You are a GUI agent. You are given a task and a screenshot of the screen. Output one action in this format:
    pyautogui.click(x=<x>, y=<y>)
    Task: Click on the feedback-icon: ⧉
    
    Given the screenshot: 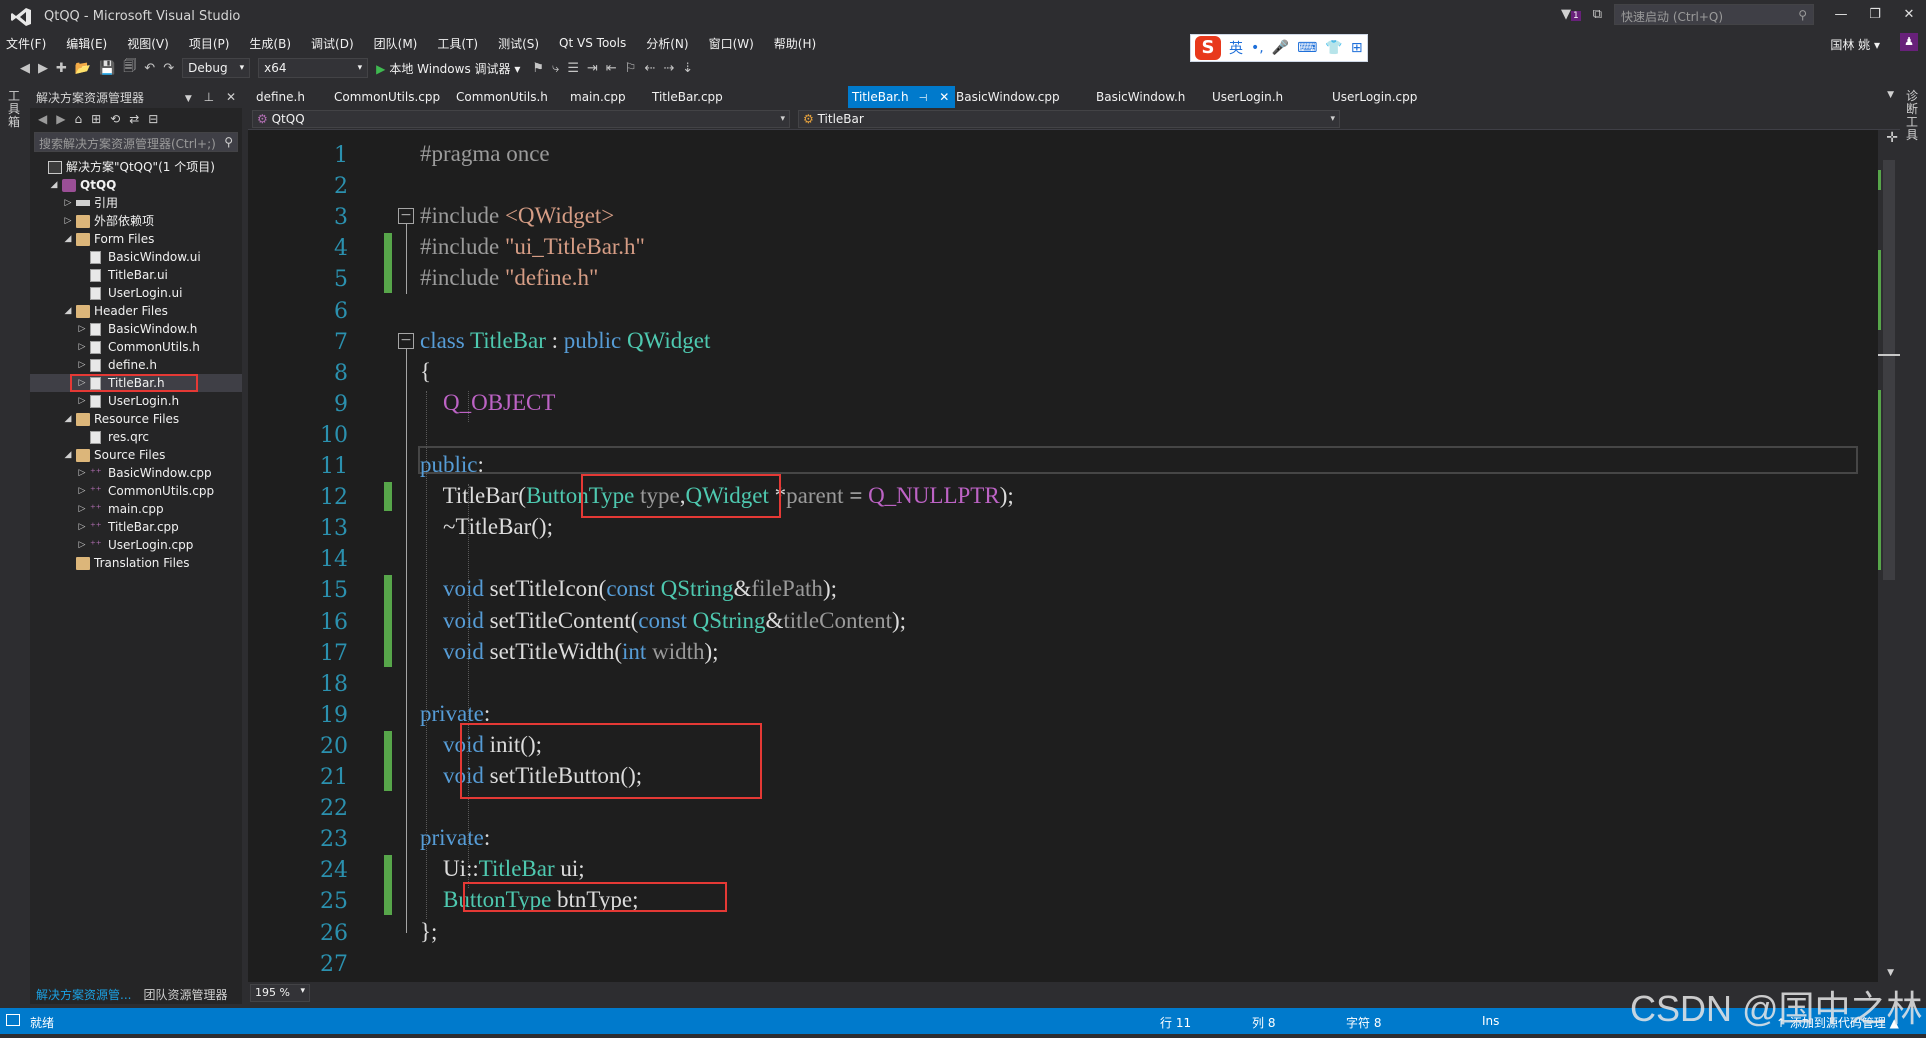 What is the action you would take?
    pyautogui.click(x=1597, y=14)
    